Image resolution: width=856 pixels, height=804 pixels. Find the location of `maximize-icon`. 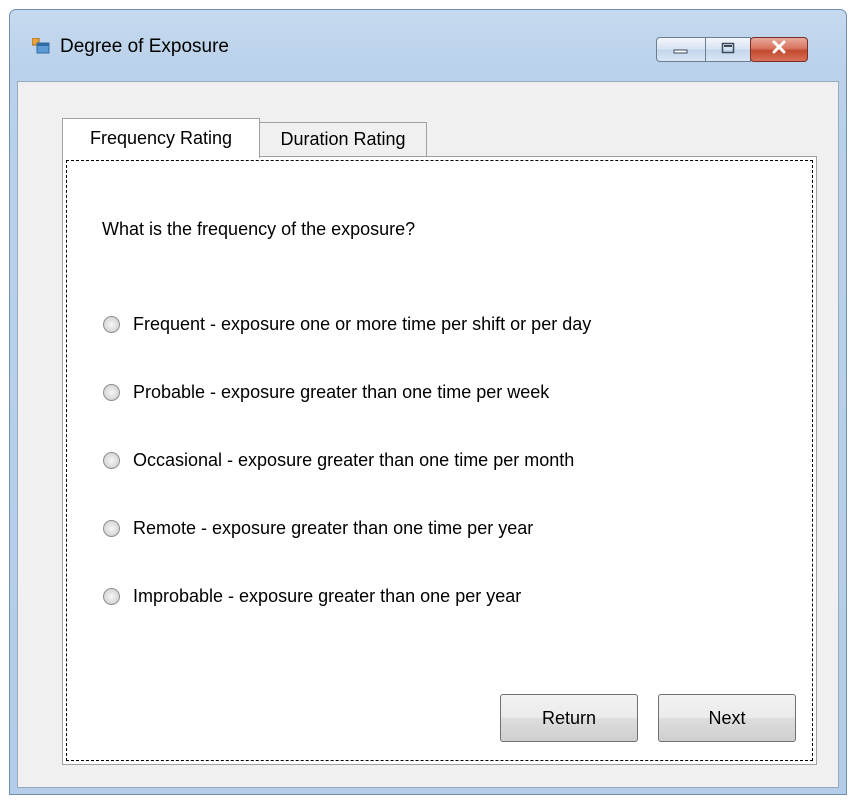

maximize-icon is located at coordinates (728, 50).